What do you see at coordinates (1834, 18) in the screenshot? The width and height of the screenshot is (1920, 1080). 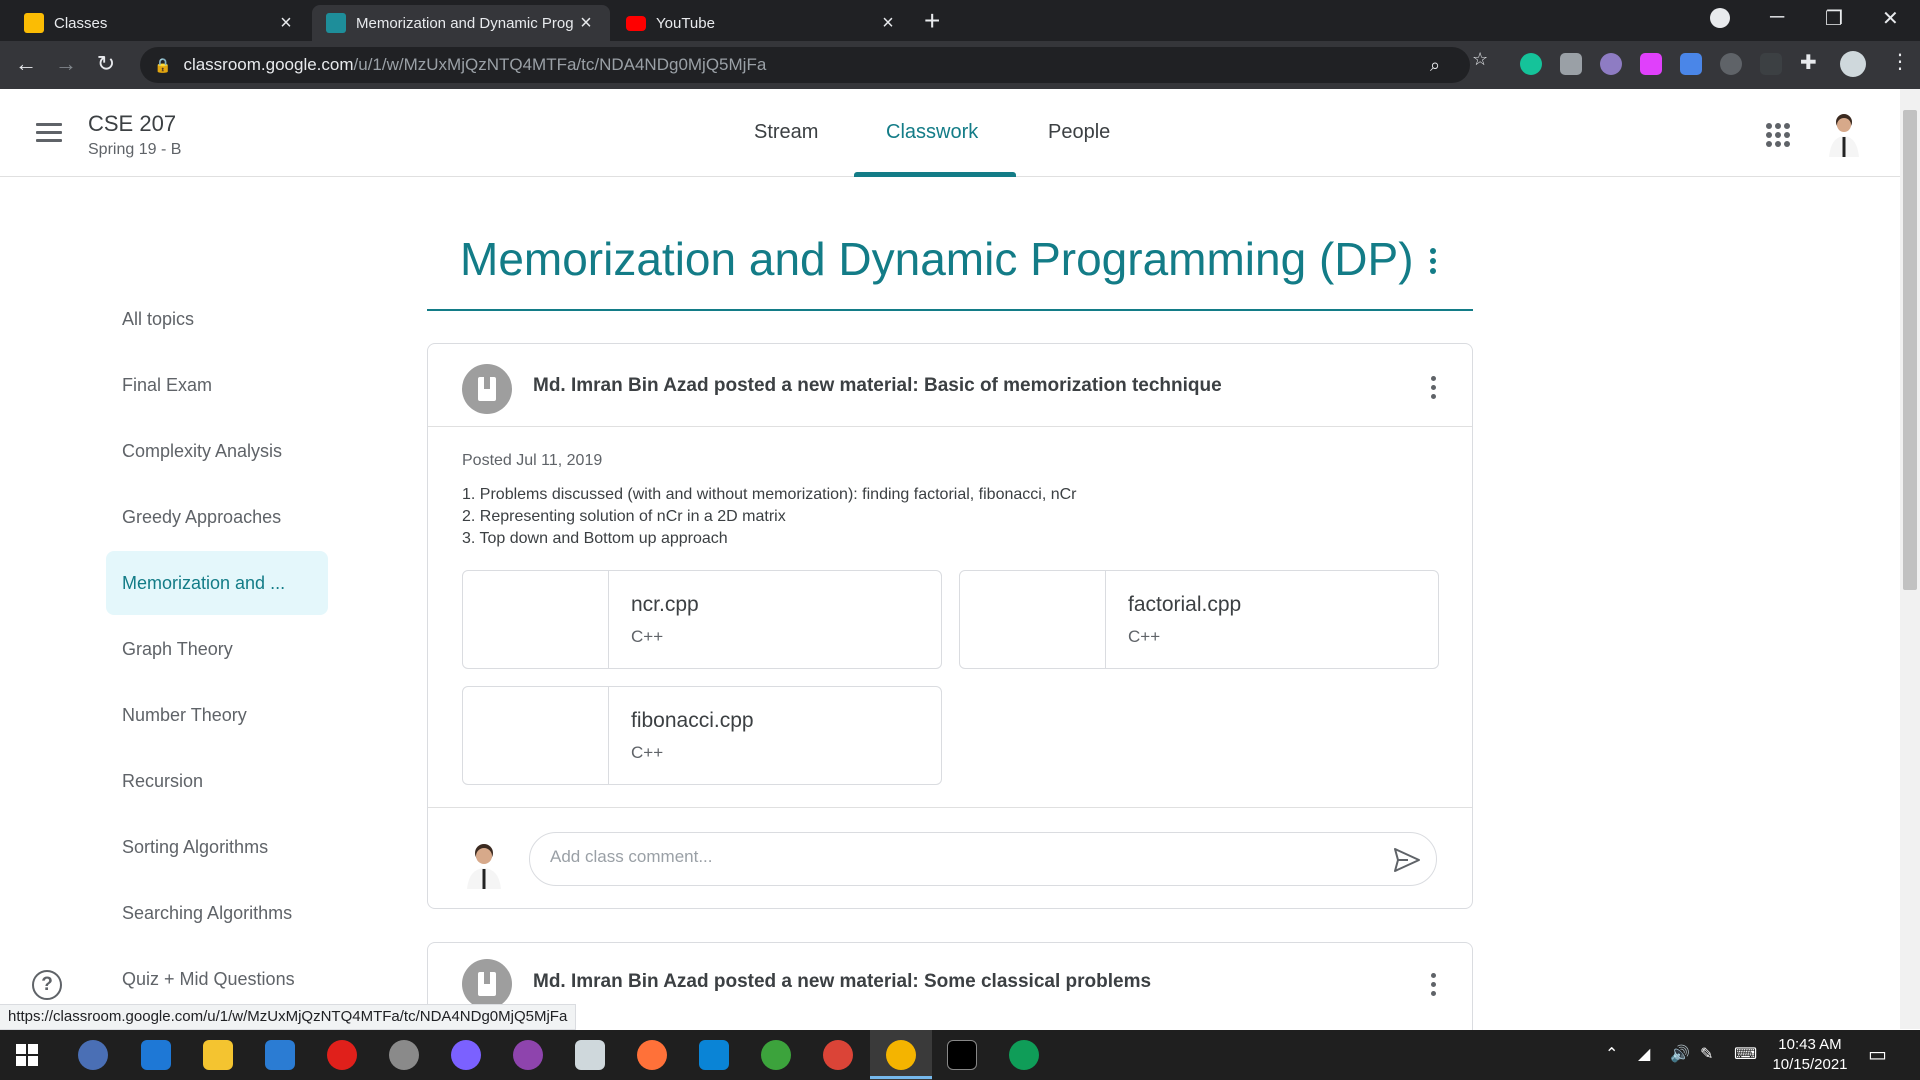 I see `restore-icon: ❐` at bounding box center [1834, 18].